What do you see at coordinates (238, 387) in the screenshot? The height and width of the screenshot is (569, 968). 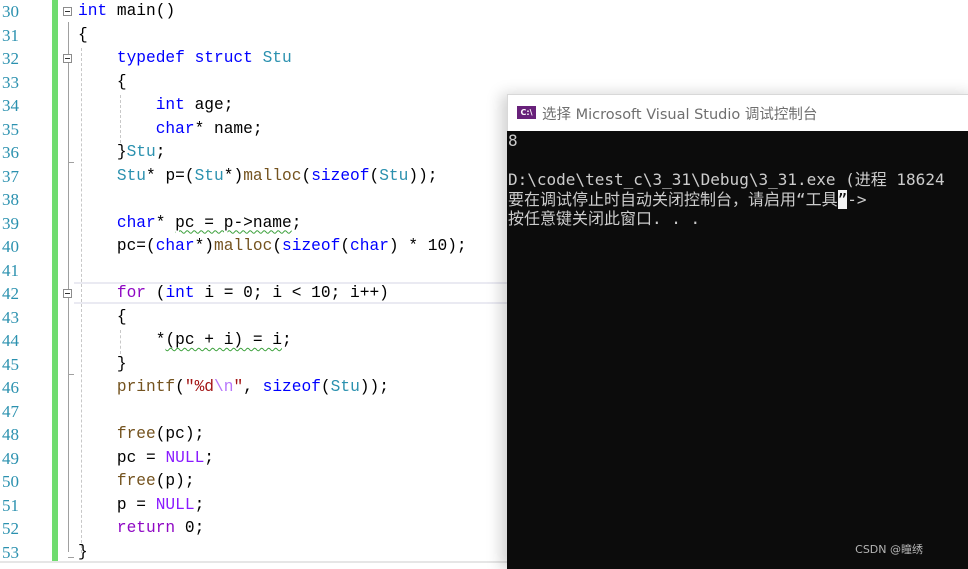 I see `string-literal: "` at bounding box center [238, 387].